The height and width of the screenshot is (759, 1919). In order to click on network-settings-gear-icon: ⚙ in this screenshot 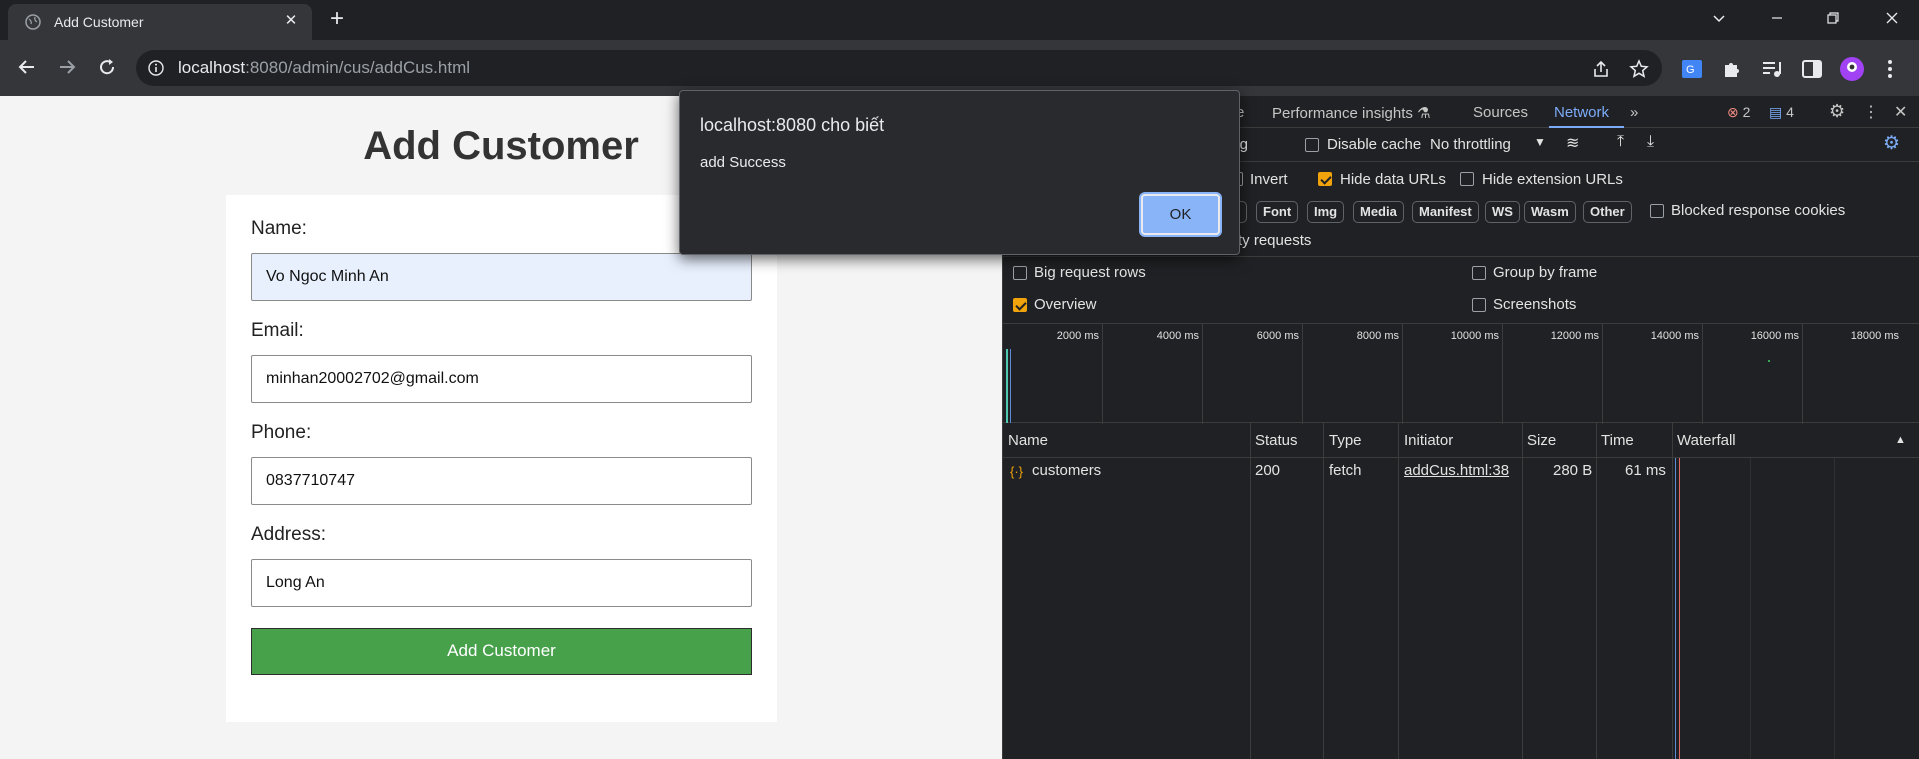, I will do `click(1891, 143)`.